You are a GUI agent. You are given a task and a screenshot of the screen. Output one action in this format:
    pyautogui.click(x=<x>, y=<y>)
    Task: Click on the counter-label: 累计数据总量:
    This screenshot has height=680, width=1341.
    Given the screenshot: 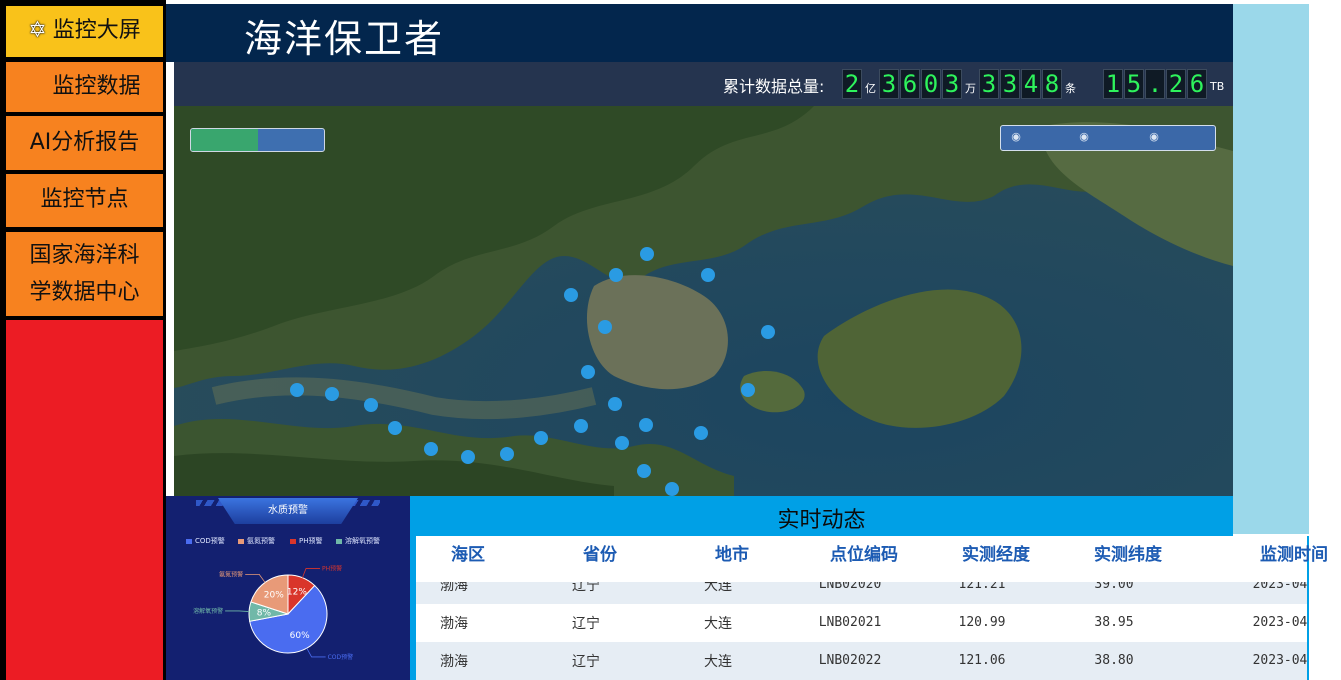 What is the action you would take?
    pyautogui.click(x=774, y=86)
    